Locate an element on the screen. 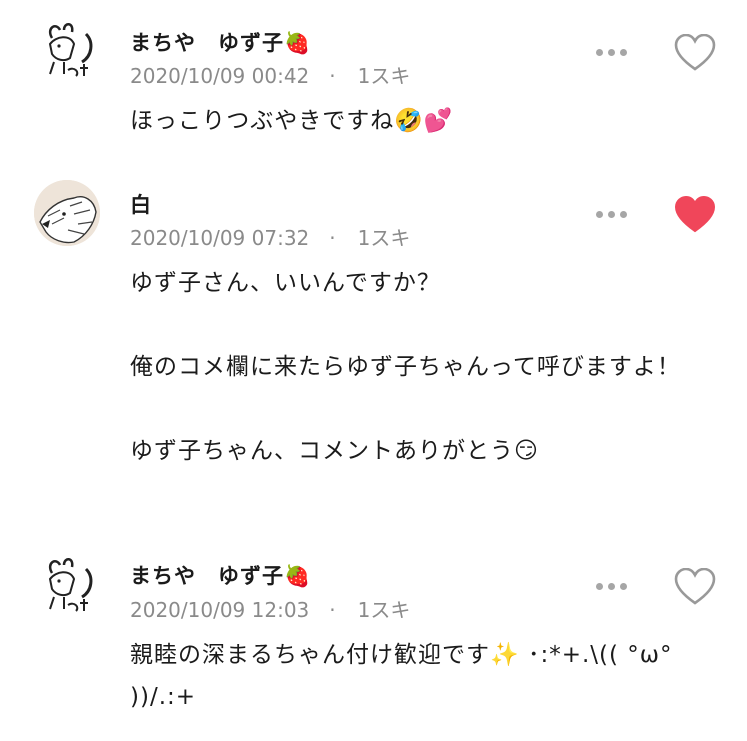 The image size is (747, 741). comment-body: ほっこりつぶやきですね🤣💕 is located at coordinates (292, 121).